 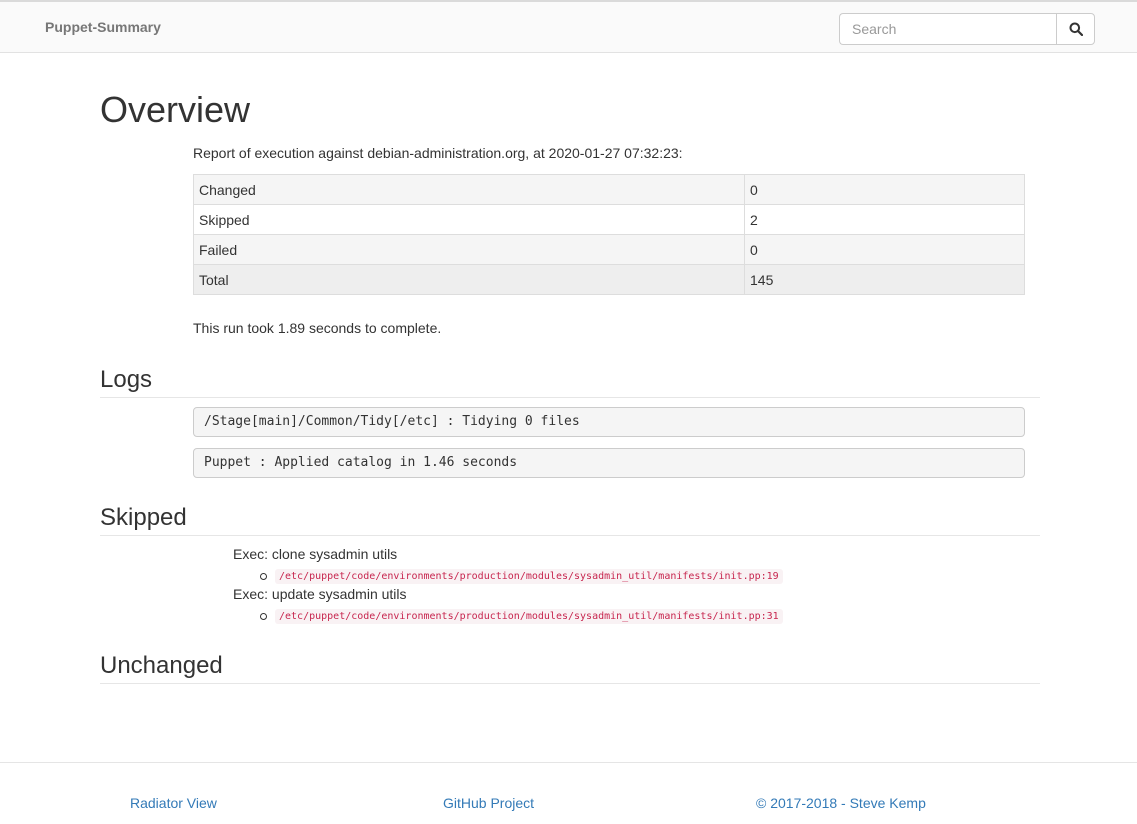 What do you see at coordinates (570, 381) in the screenshot?
I see `logs-heading: Logs` at bounding box center [570, 381].